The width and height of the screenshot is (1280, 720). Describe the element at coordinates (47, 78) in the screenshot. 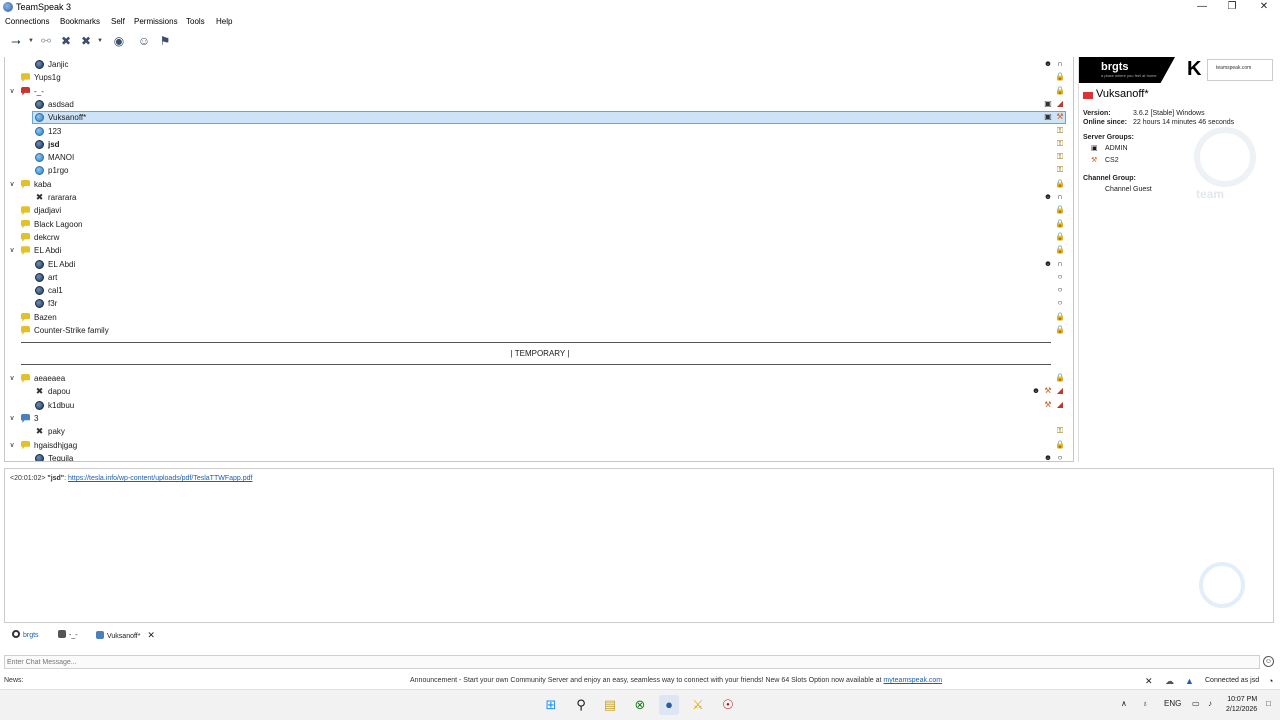

I see `channel-name: Yups1g` at that location.